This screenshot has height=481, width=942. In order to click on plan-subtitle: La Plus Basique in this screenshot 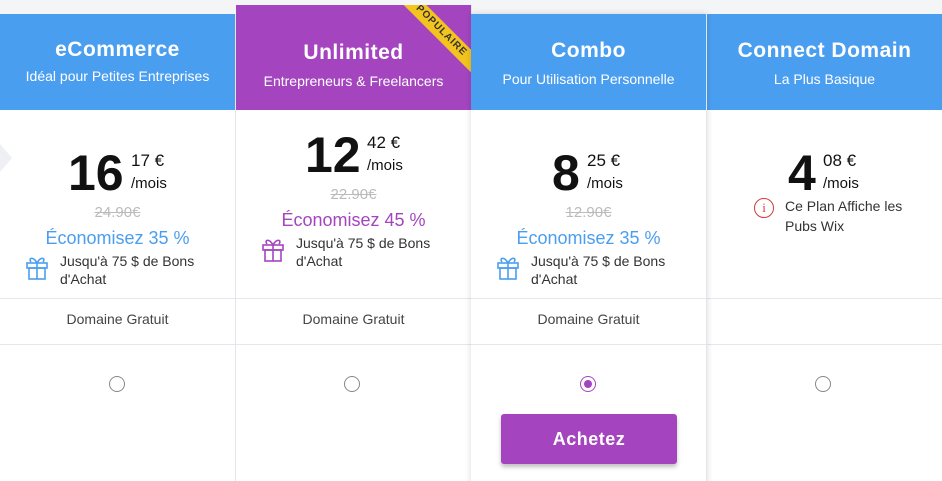, I will do `click(824, 79)`.